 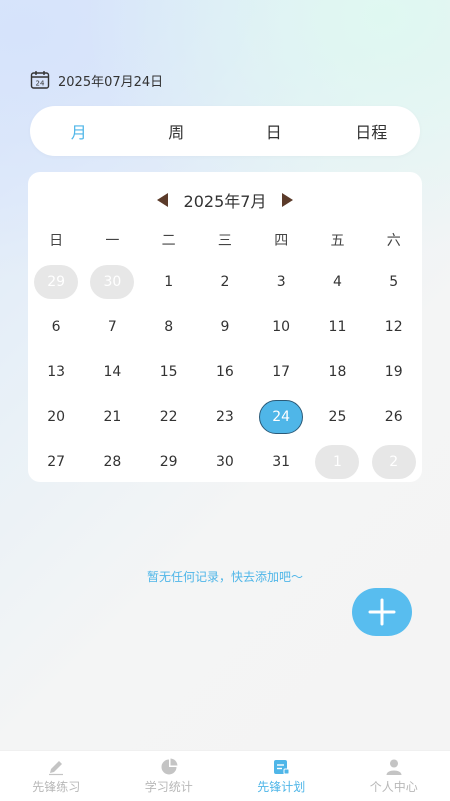 What do you see at coordinates (56, 240) in the screenshot?
I see `weekday-label: 日` at bounding box center [56, 240].